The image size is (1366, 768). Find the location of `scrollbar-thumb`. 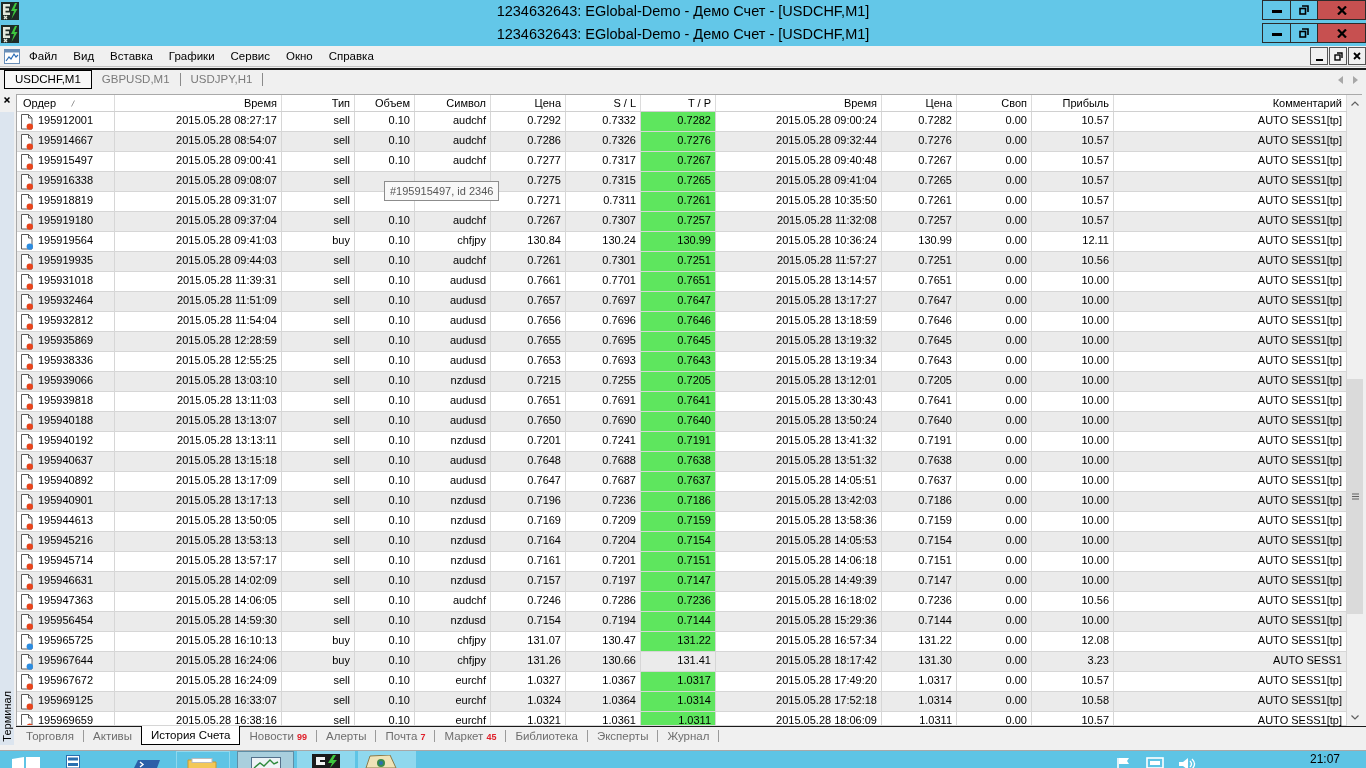

scrollbar-thumb is located at coordinates (1355, 496).